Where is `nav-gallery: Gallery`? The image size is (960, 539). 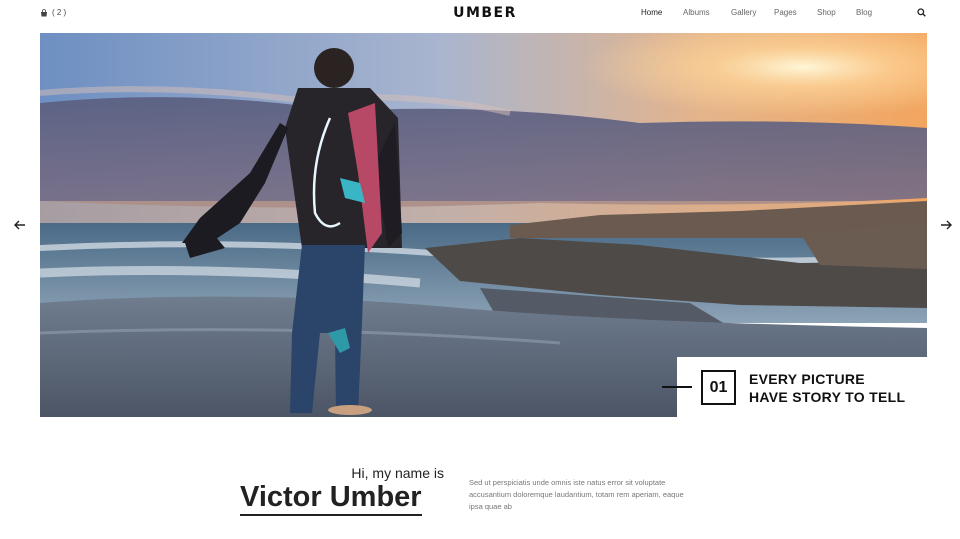 nav-gallery: Gallery is located at coordinates (743, 12).